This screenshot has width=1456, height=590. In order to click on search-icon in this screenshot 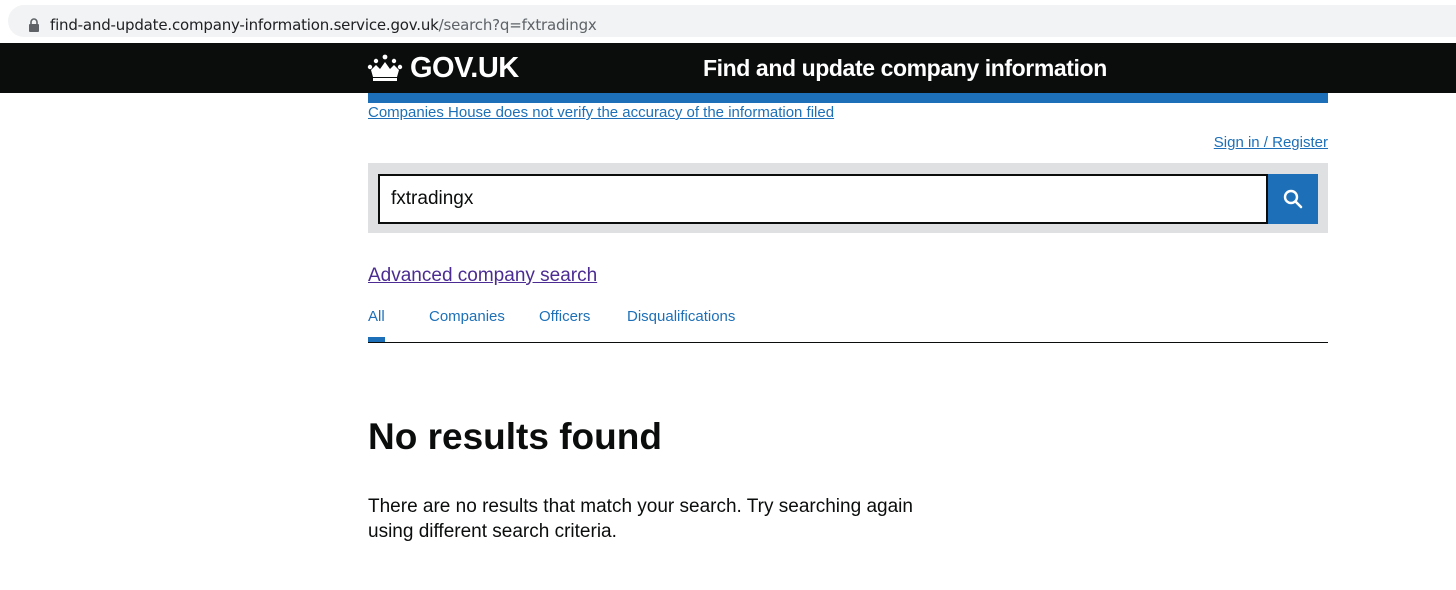, I will do `click(1293, 199)`.